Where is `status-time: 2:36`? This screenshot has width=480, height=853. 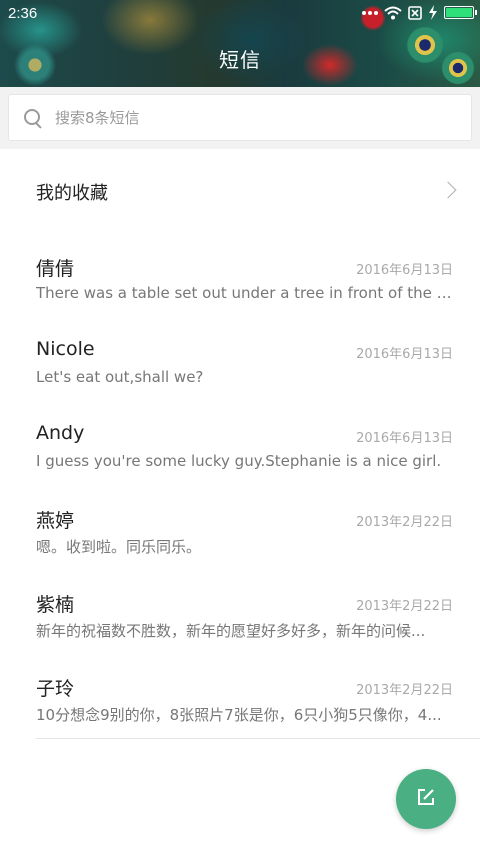 status-time: 2:36 is located at coordinates (23, 13).